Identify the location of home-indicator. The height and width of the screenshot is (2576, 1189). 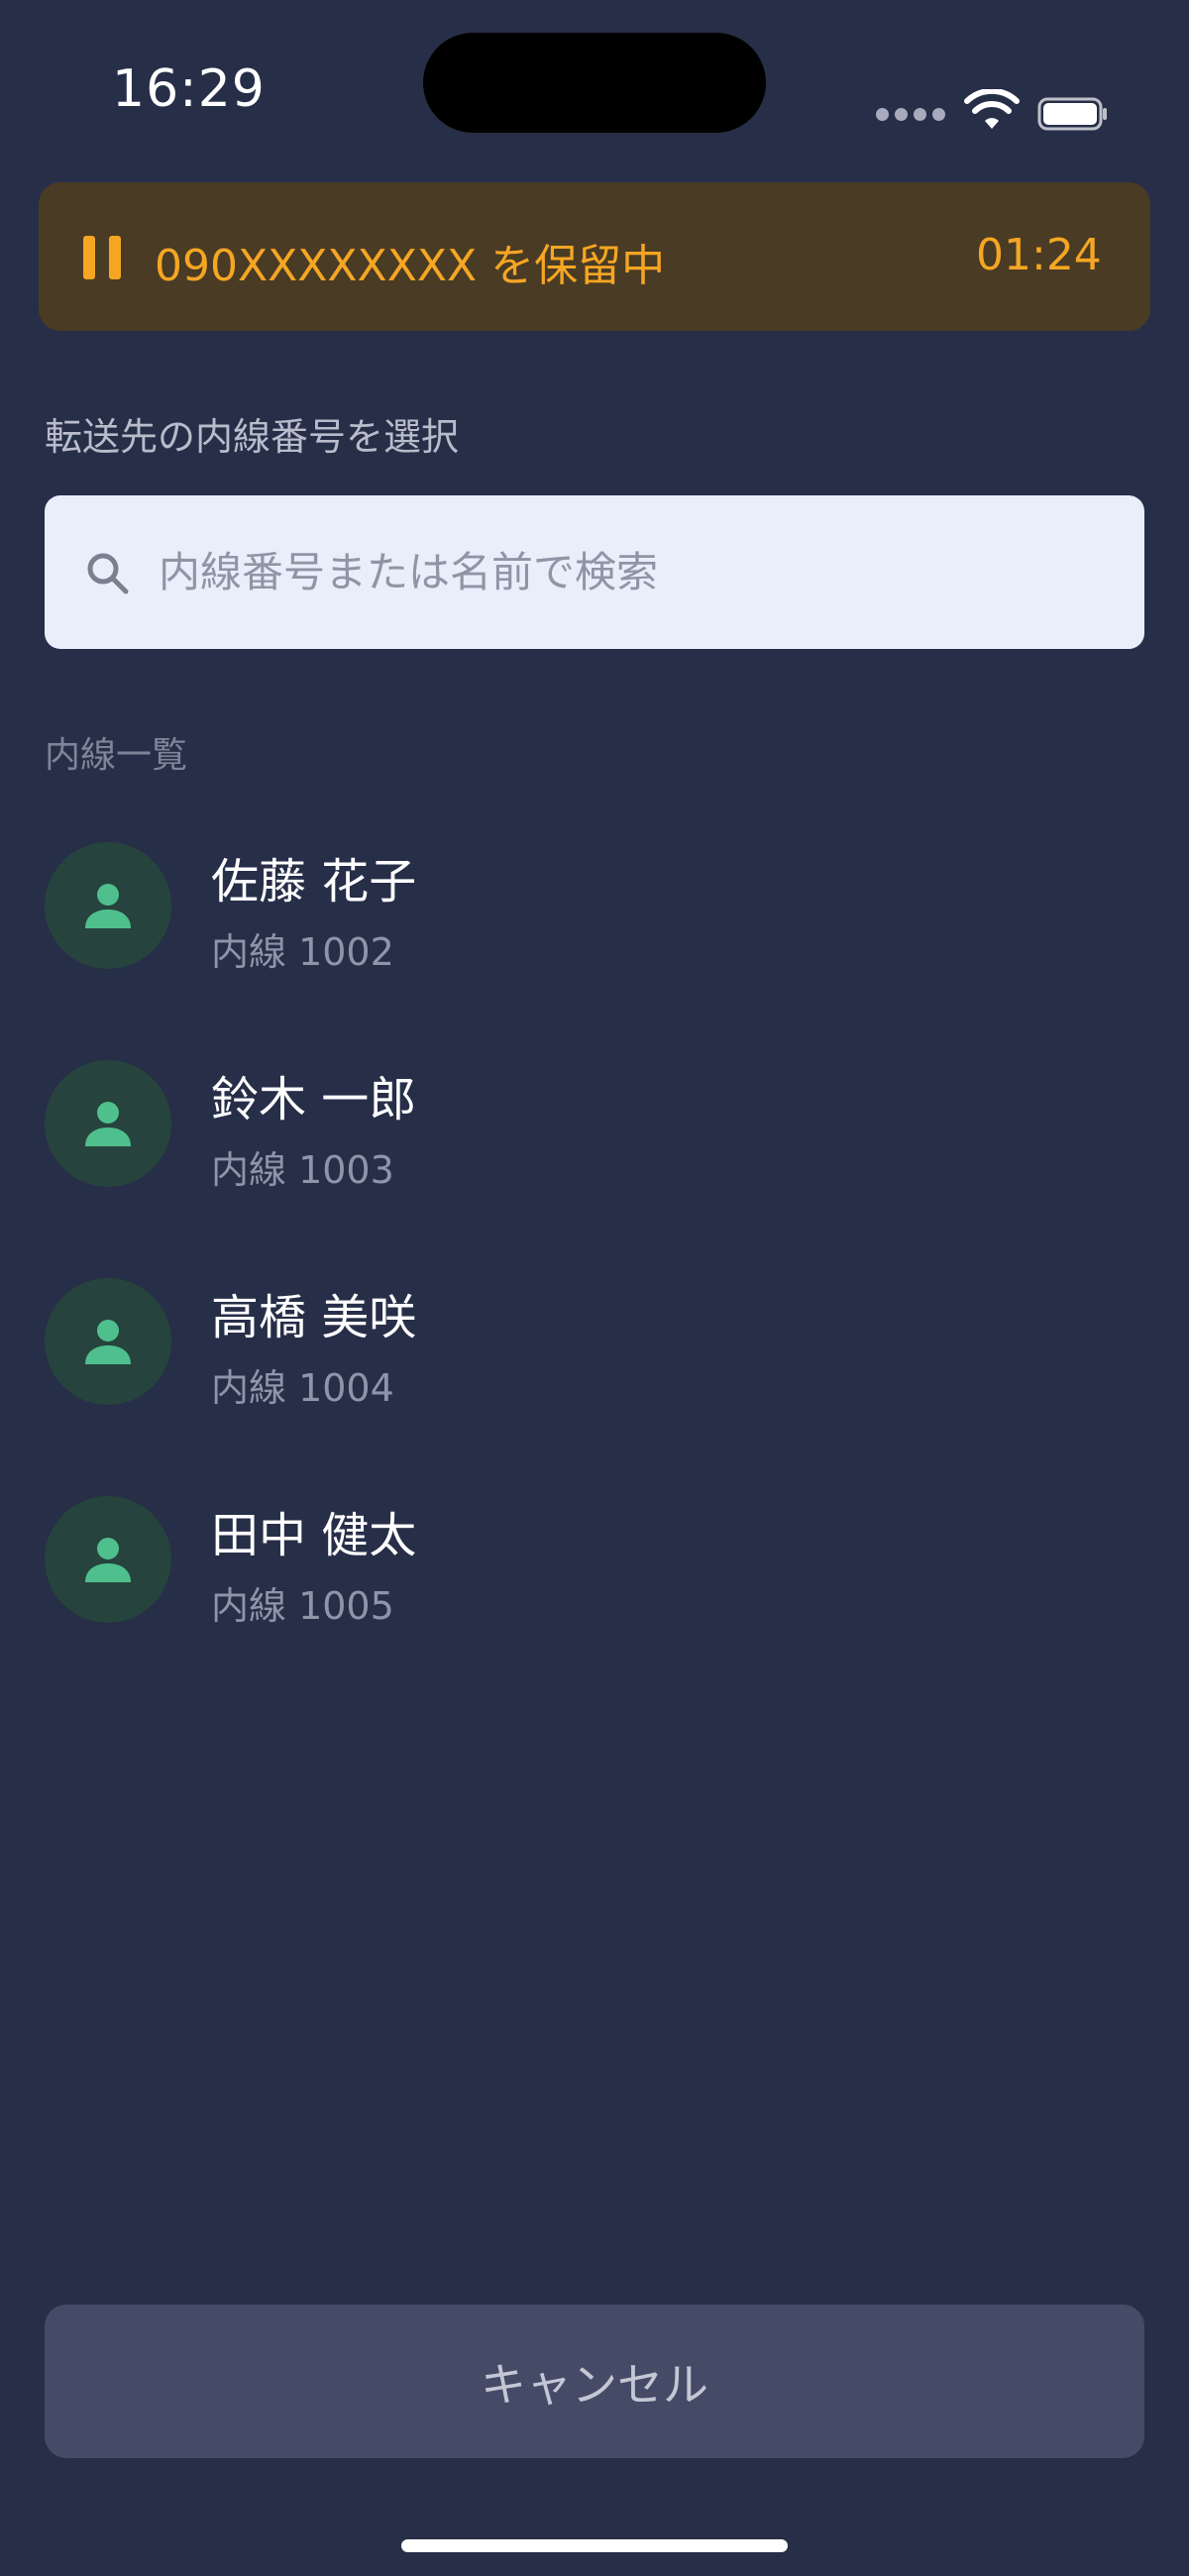
(594, 2546).